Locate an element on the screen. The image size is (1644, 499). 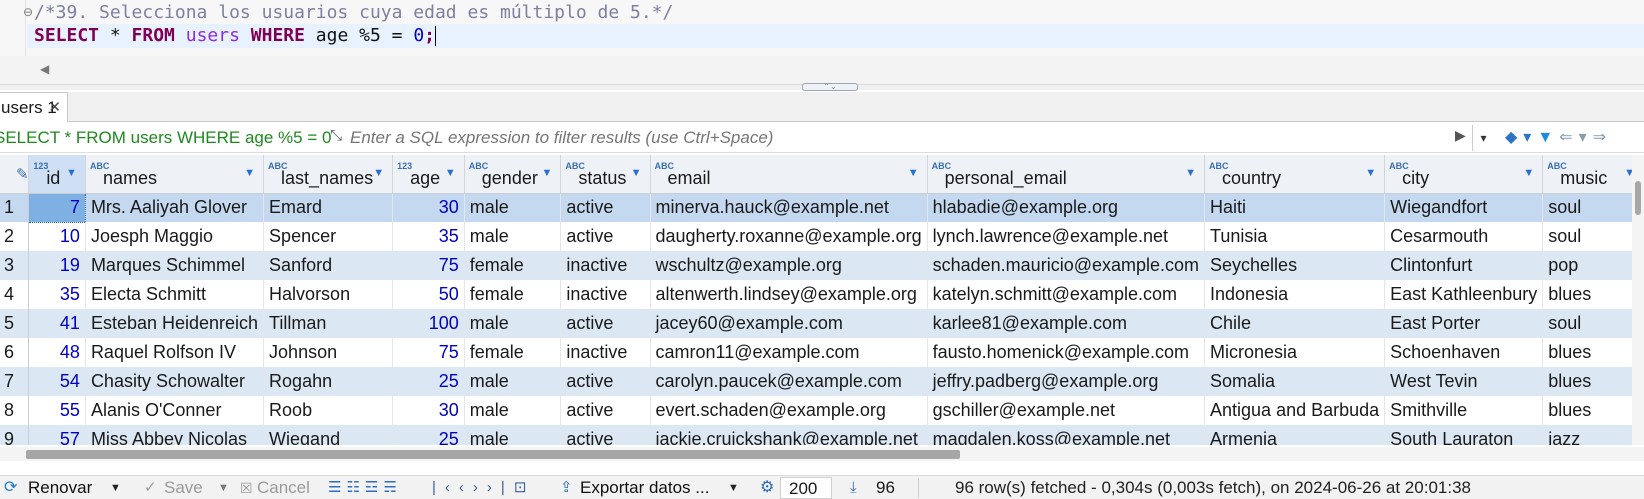
cell-music: pop is located at coordinates (1593, 265).